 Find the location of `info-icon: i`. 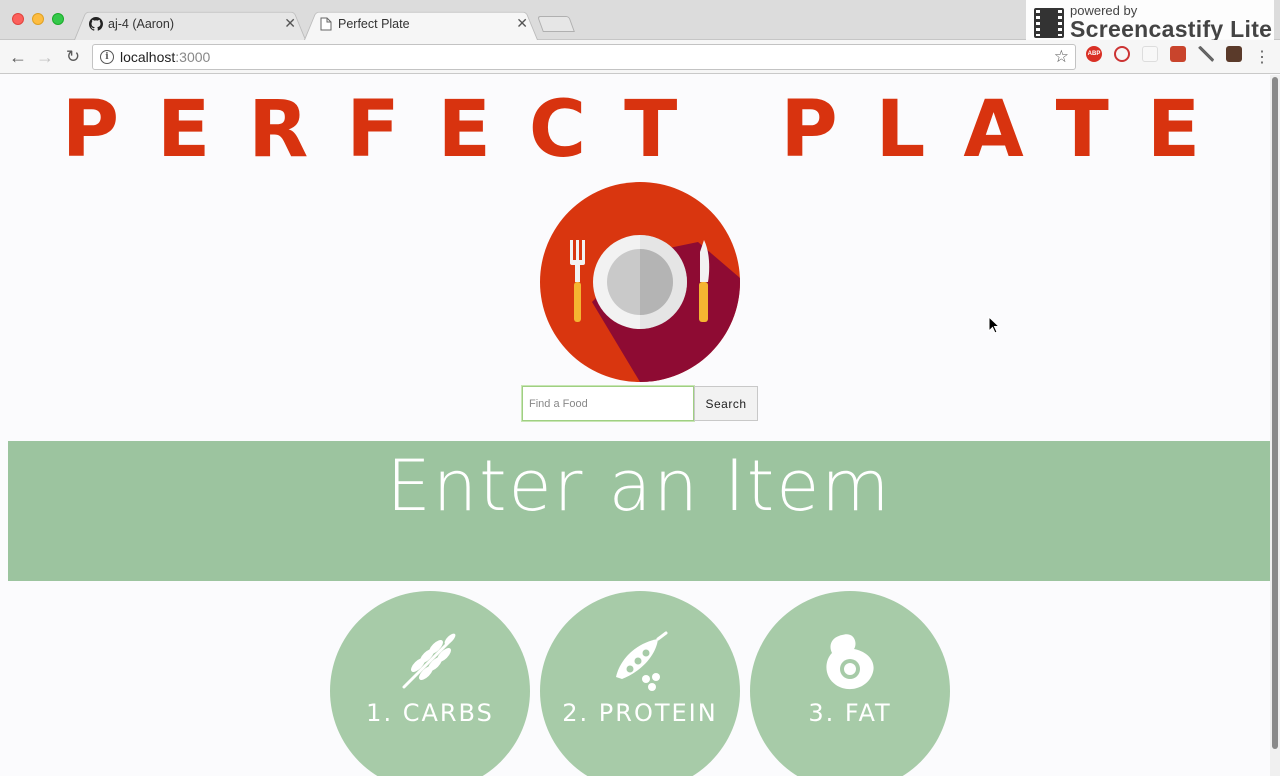

info-icon: i is located at coordinates (107, 57).